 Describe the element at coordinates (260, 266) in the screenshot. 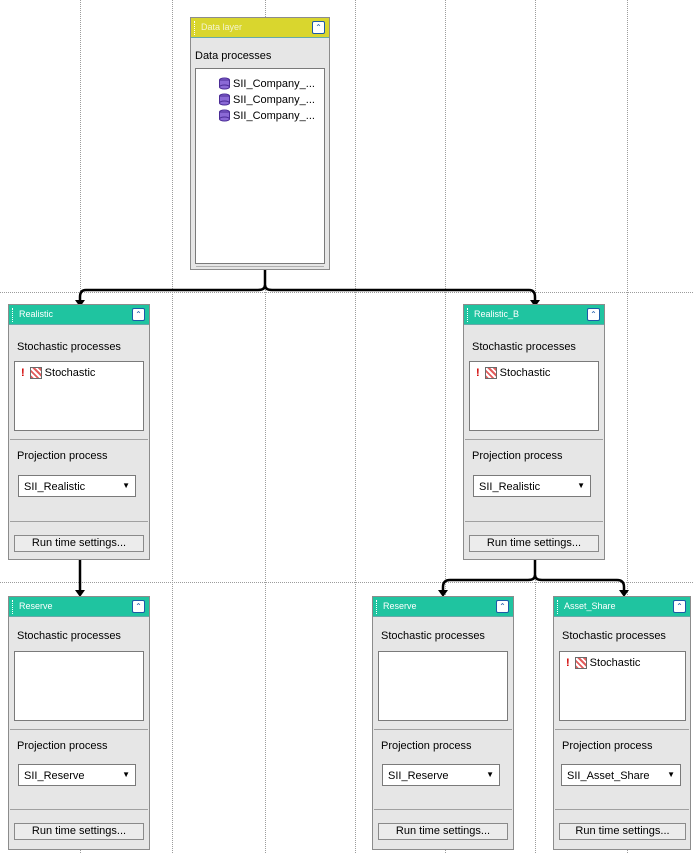

I see `resize-handle` at that location.